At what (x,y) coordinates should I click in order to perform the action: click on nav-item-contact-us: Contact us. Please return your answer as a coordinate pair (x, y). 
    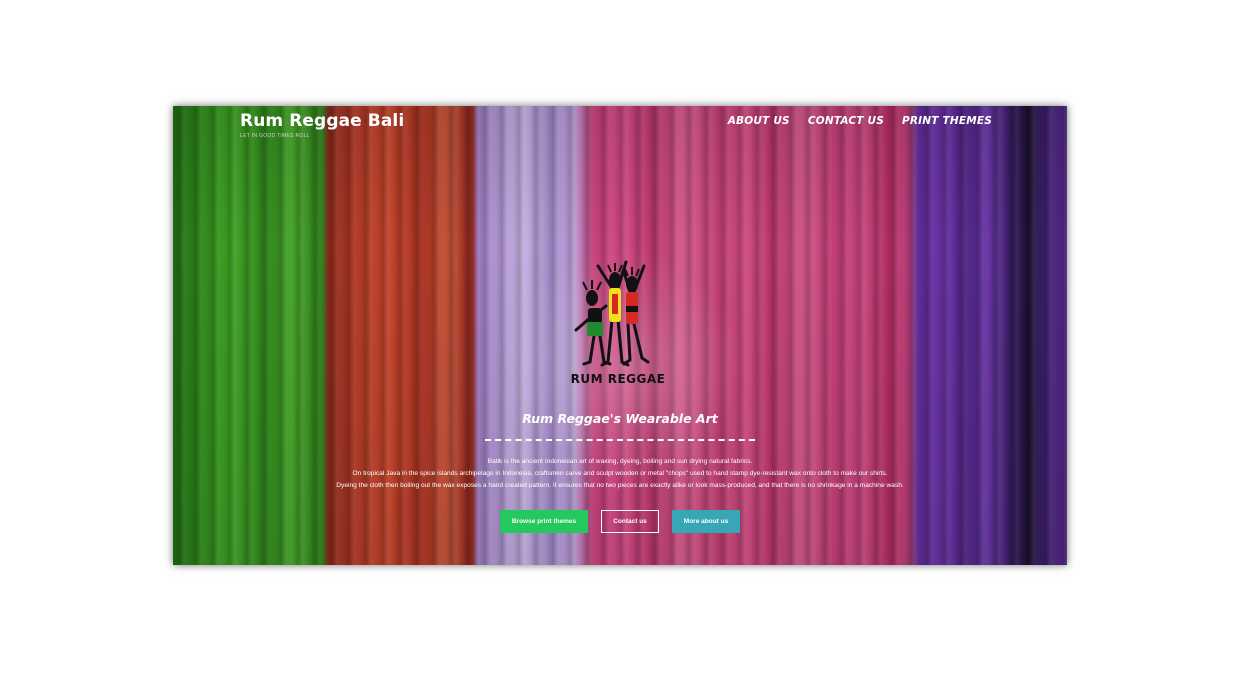
    Looking at the image, I should click on (846, 121).